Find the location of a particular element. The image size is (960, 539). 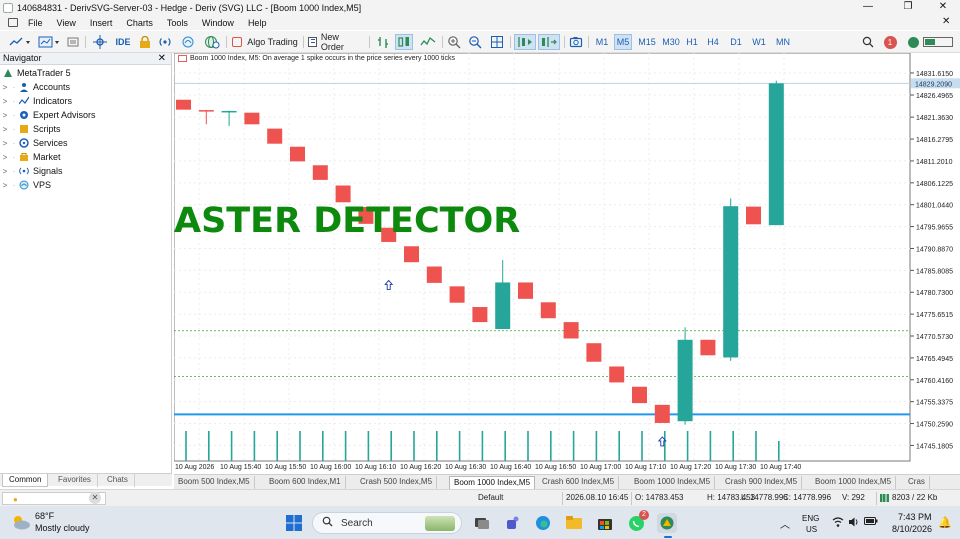

crosshair-icon is located at coordinates (100, 42).